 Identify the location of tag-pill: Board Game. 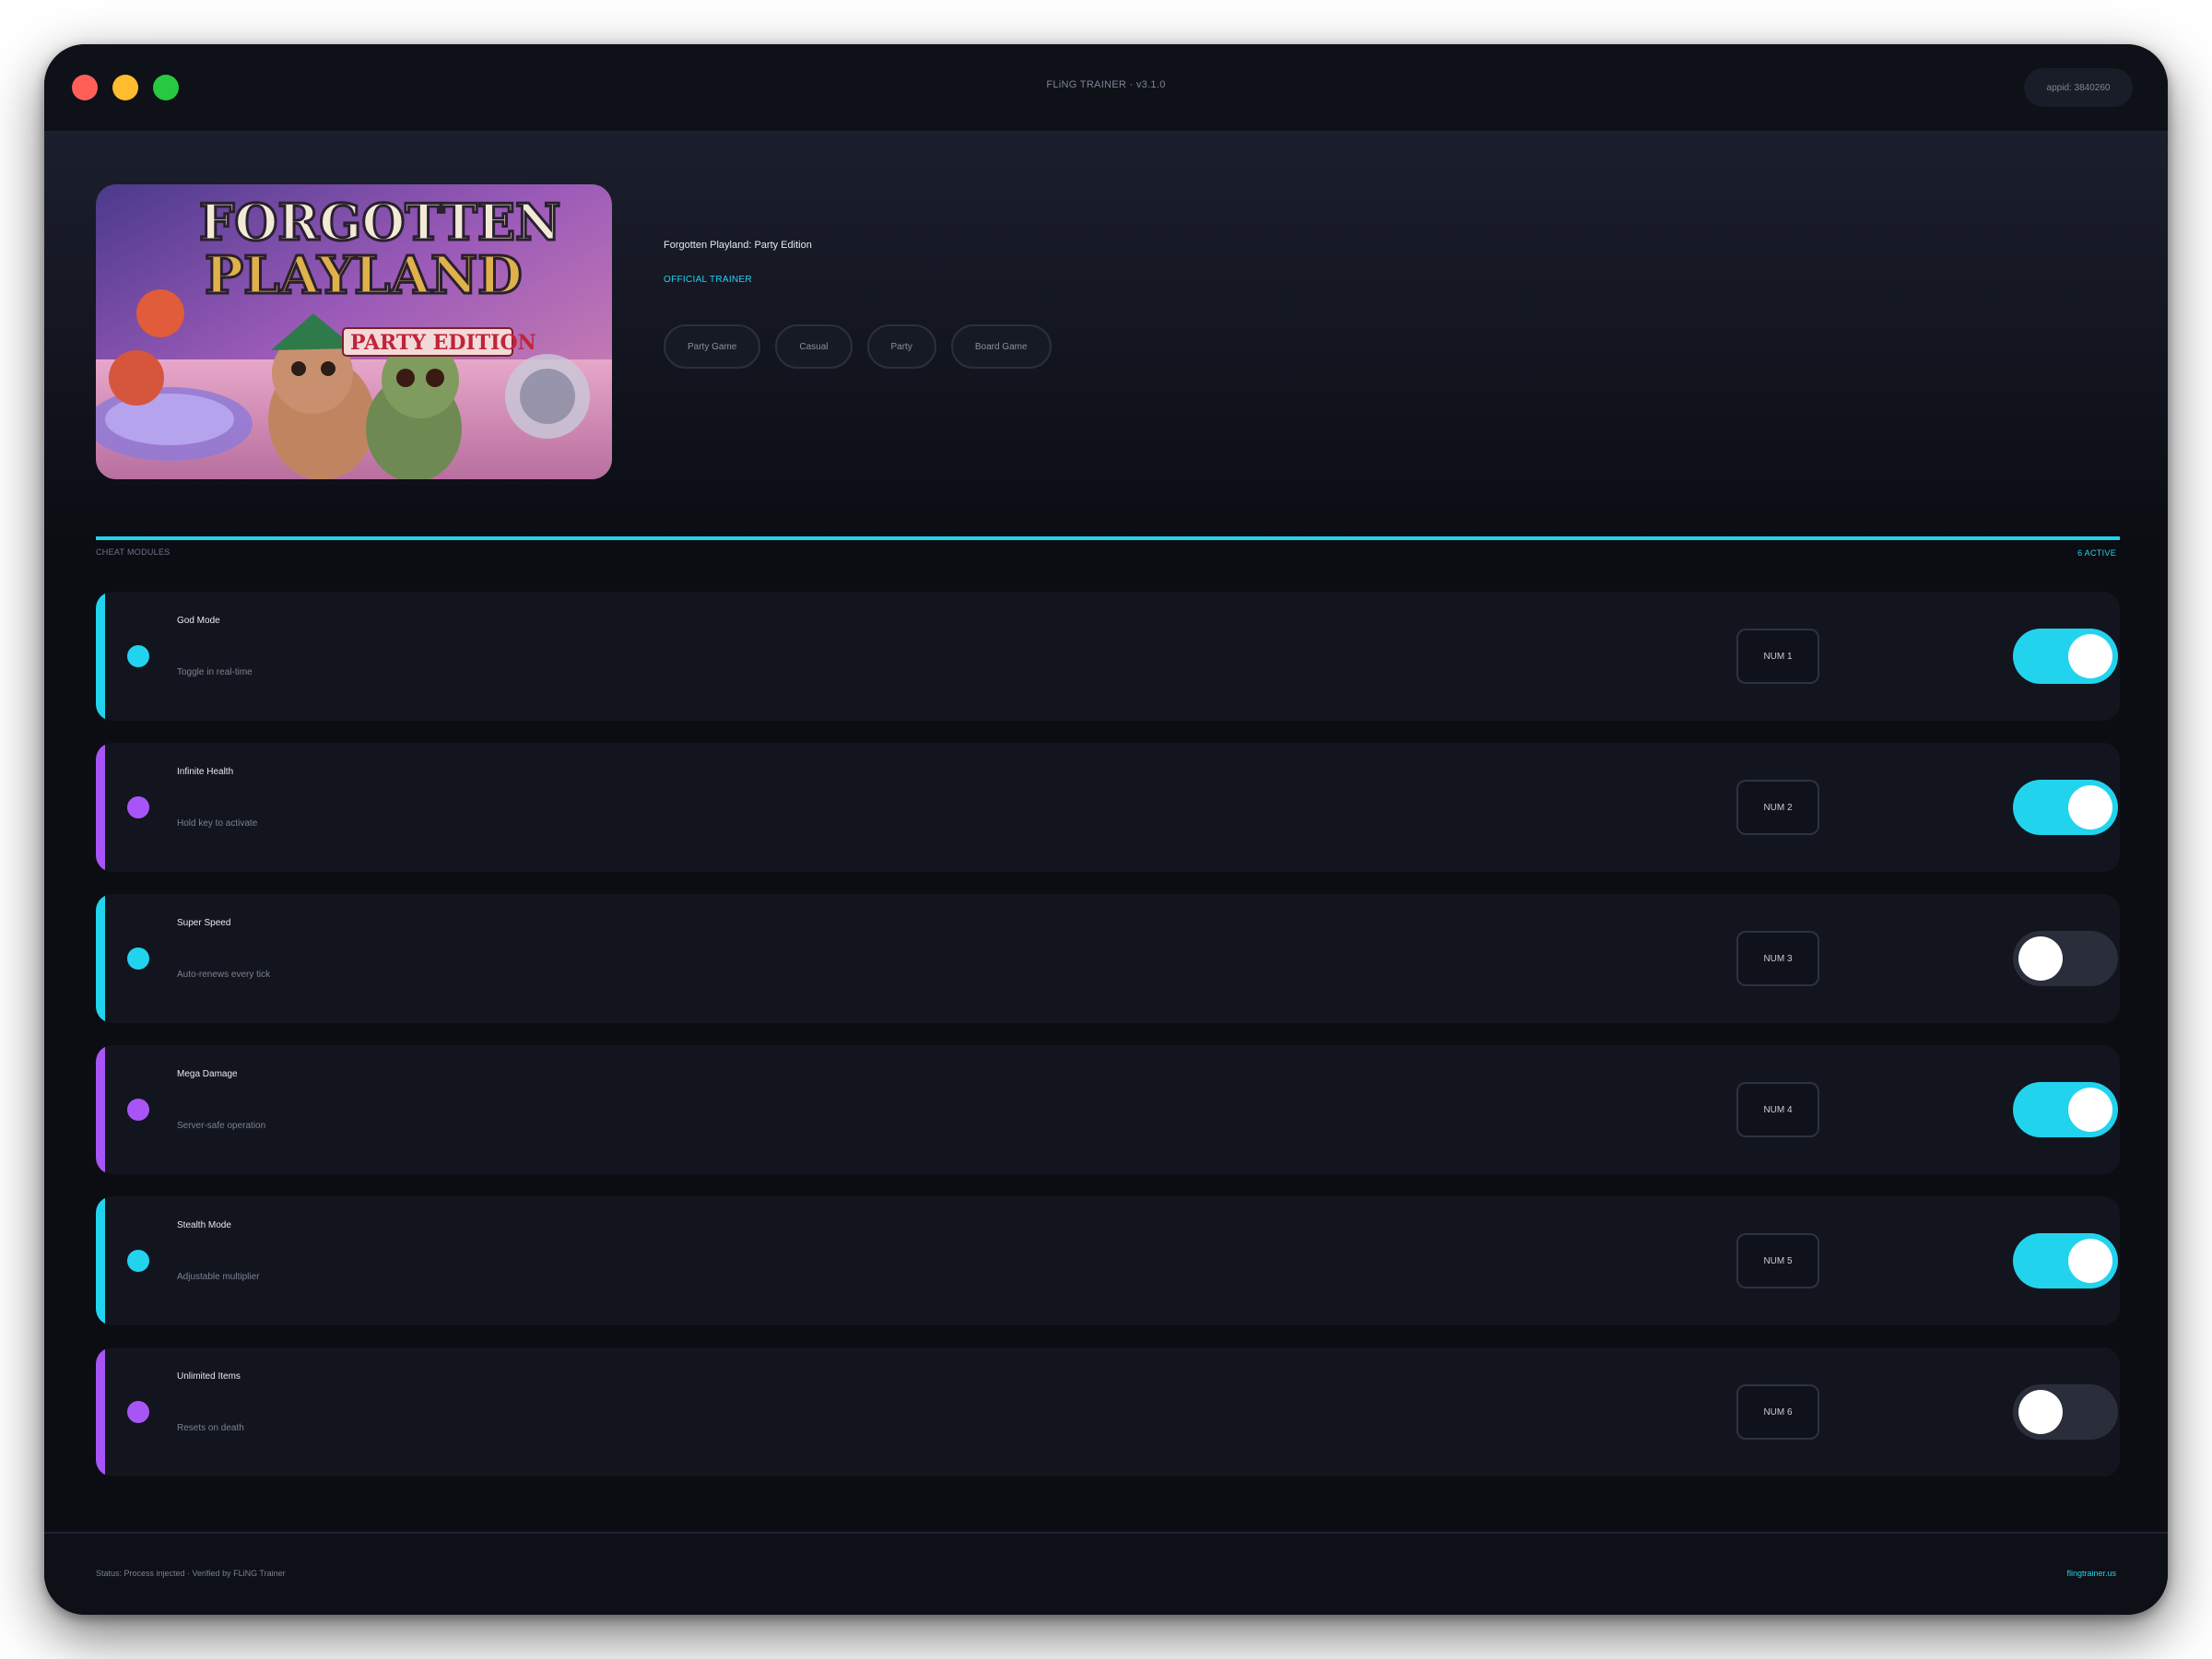
(1001, 346).